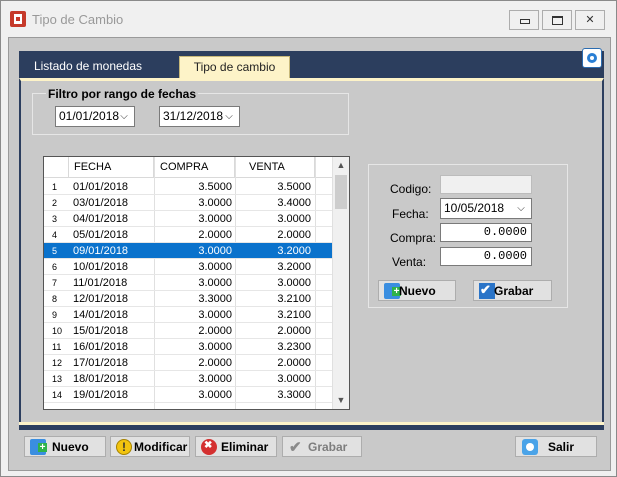 The width and height of the screenshot is (617, 477). Describe the element at coordinates (188, 395) in the screenshot. I see `table-row: 14 19/01/2018 3.0000 3.3000` at that location.